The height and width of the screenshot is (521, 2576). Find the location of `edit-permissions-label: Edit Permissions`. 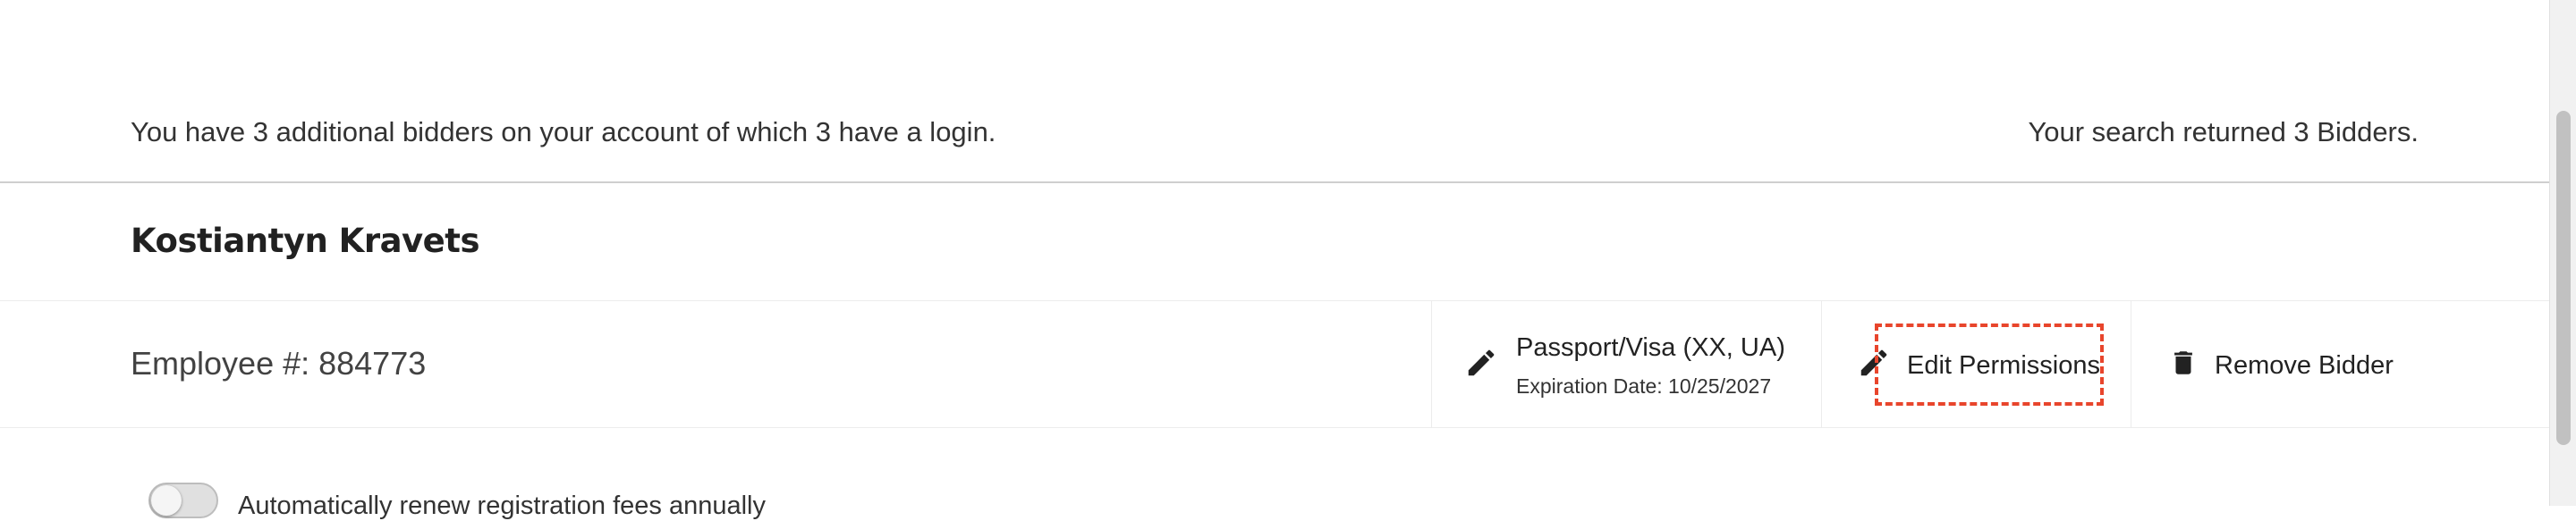

edit-permissions-label: Edit Permissions is located at coordinates (2003, 365).